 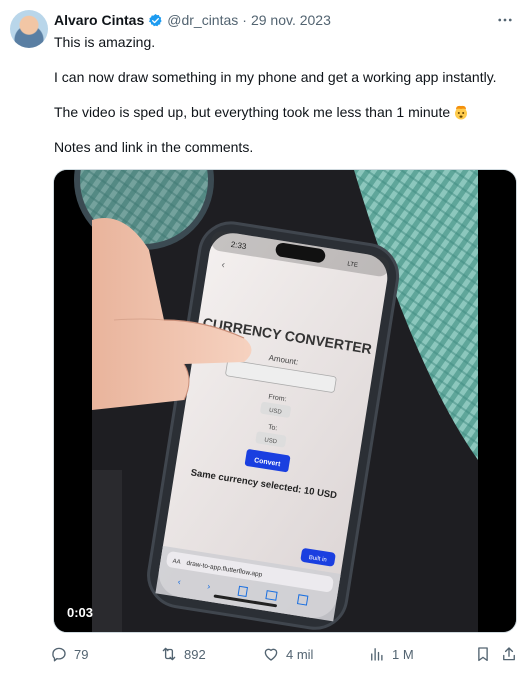 I want to click on exploding-head-emoji-icon, so click(x=461, y=112).